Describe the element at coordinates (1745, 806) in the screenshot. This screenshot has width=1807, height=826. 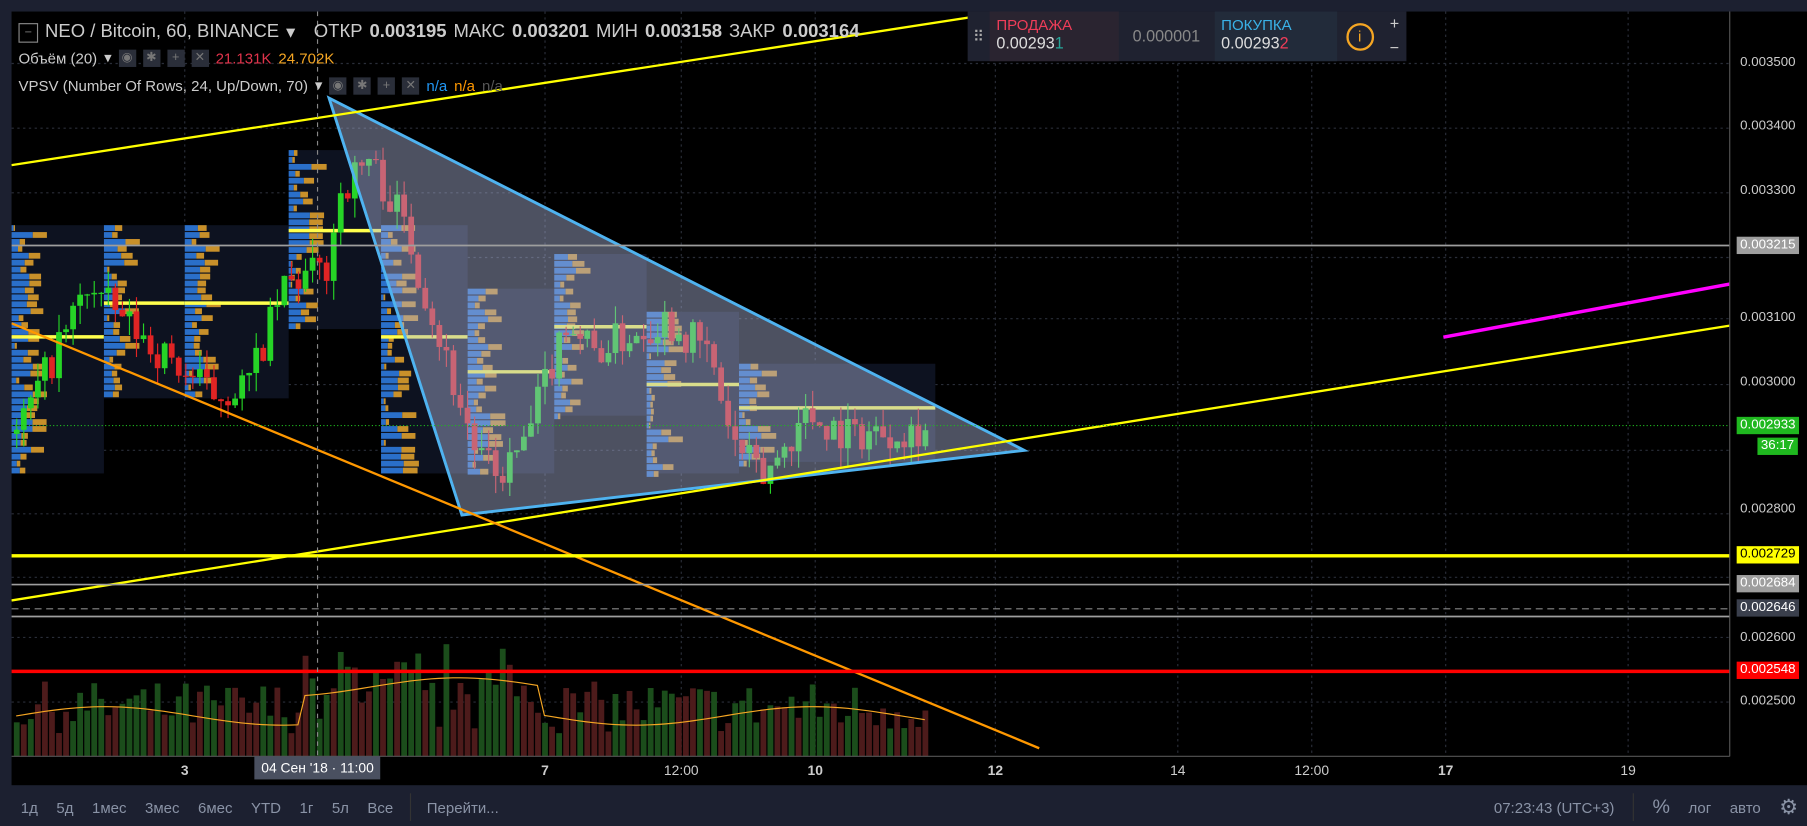
I see `auto-scale-toggle: авто` at that location.